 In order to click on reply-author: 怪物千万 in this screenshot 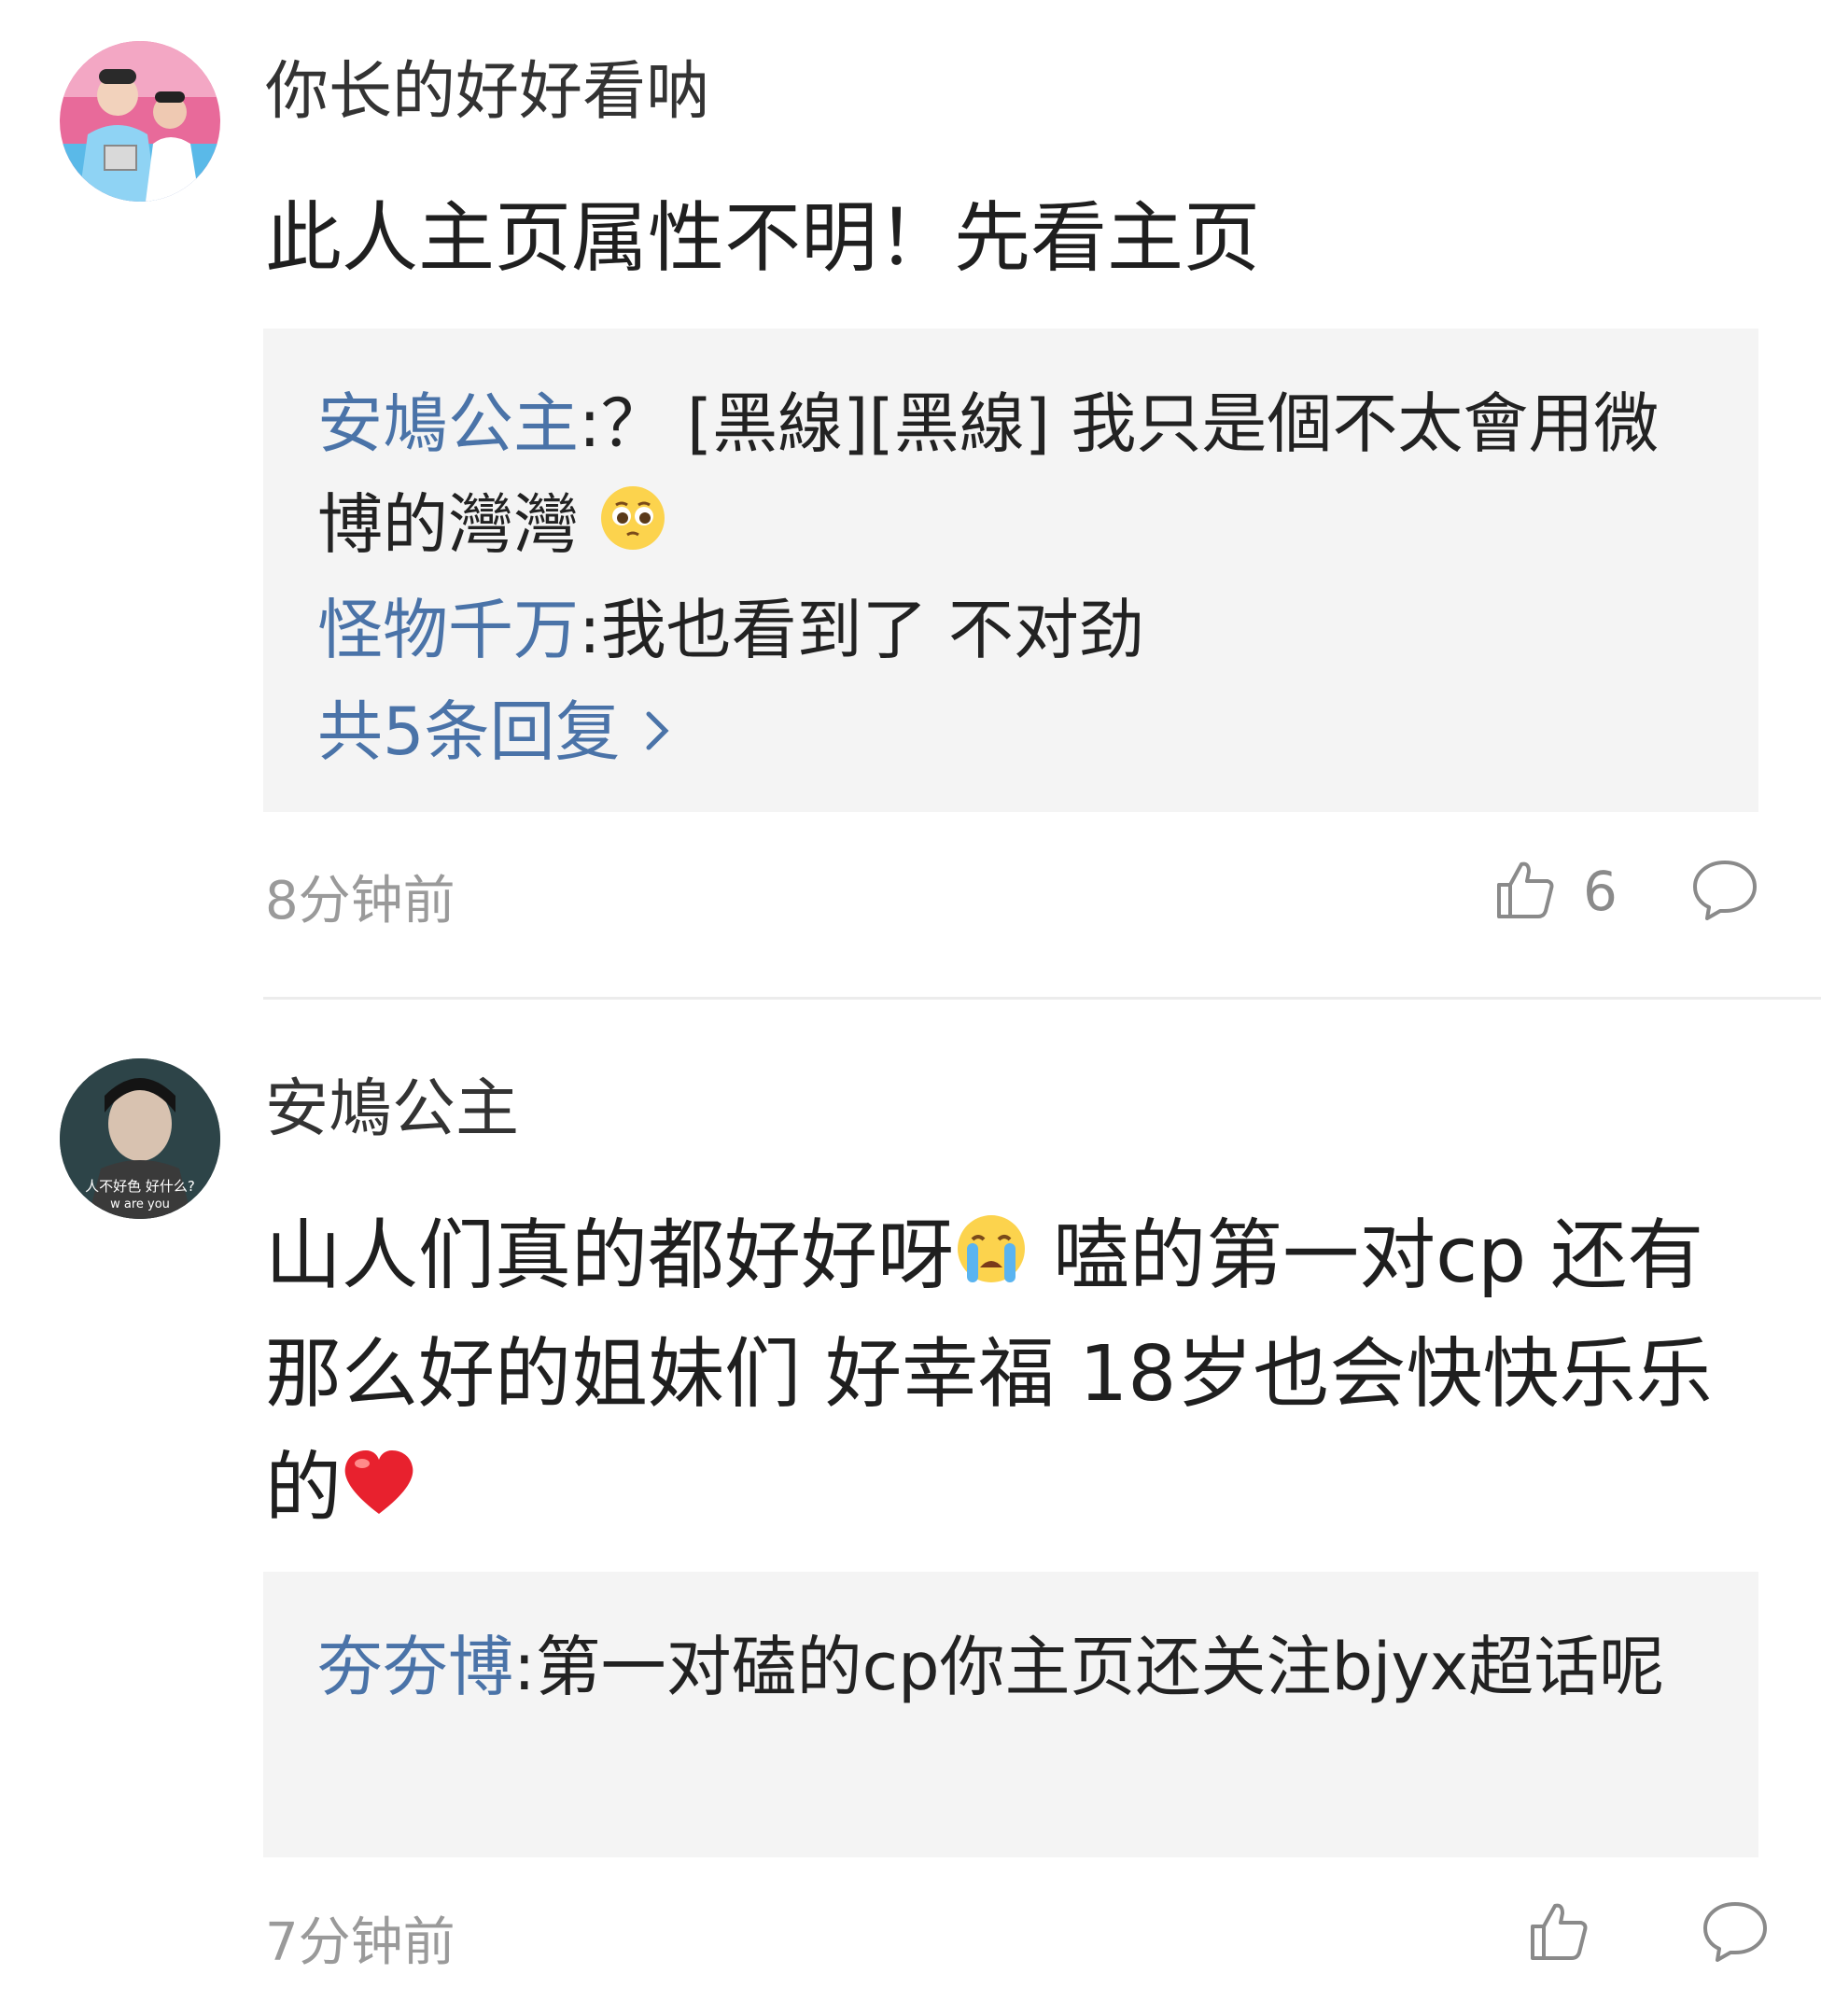, I will do `click(448, 630)`.